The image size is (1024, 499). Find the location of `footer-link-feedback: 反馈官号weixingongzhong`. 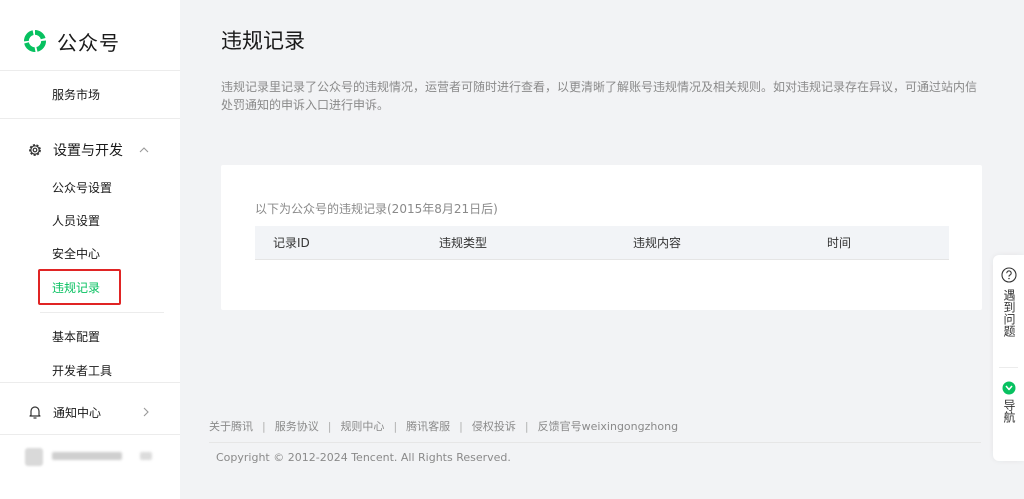

footer-link-feedback: 反馈官号weixingongzhong is located at coordinates (608, 427).